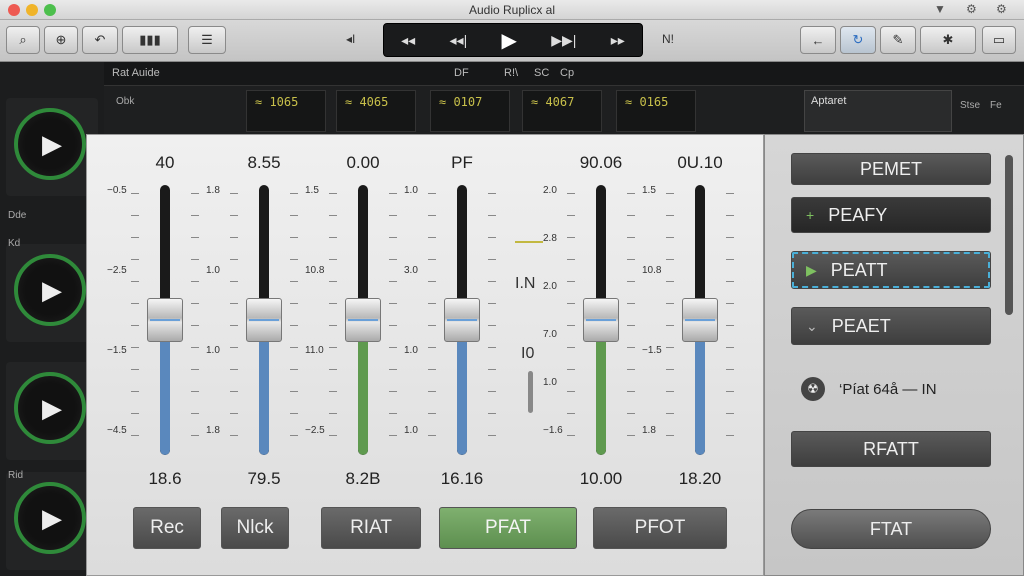 The height and width of the screenshot is (576, 1024). Describe the element at coordinates (940, 9) in the screenshot. I see `dropdown-icon: ▼` at that location.